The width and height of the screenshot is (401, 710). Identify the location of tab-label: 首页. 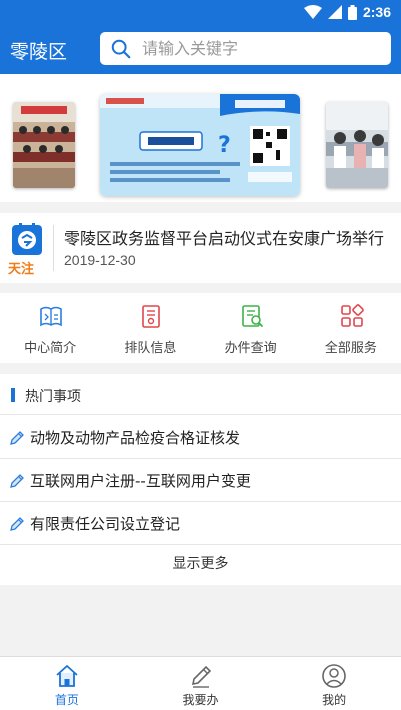
(66, 700).